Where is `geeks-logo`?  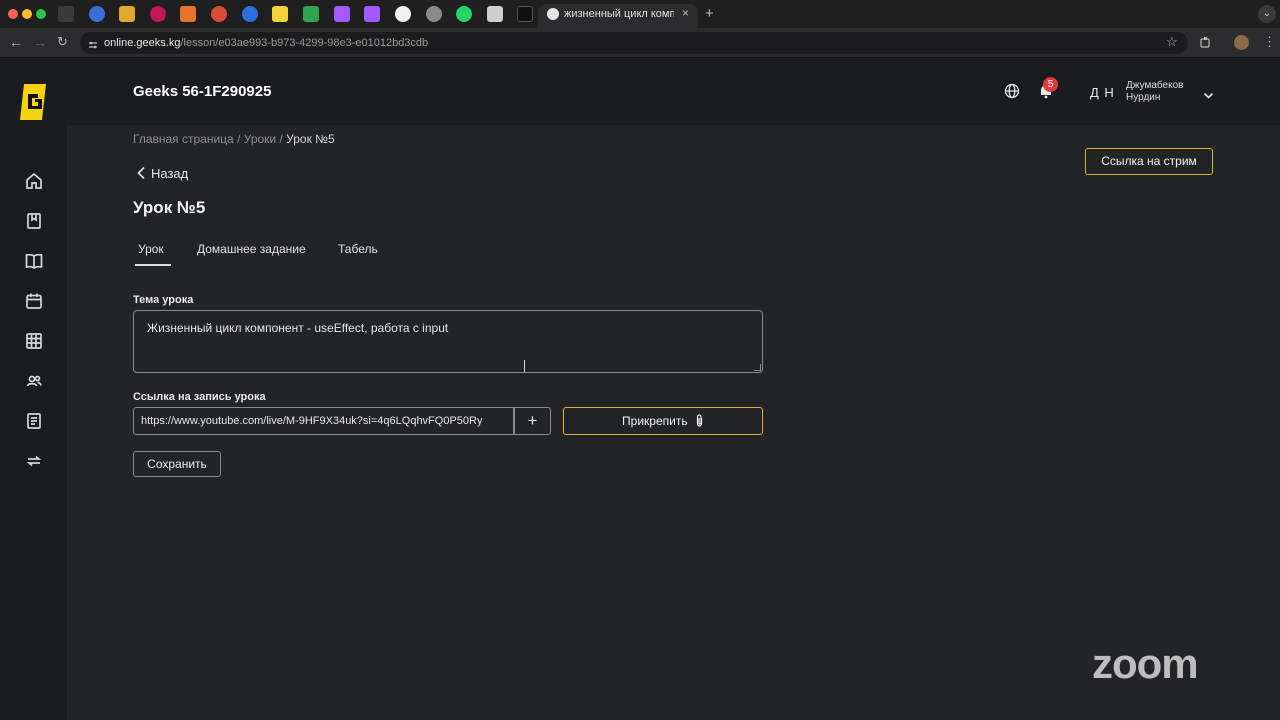 geeks-logo is located at coordinates (34, 102).